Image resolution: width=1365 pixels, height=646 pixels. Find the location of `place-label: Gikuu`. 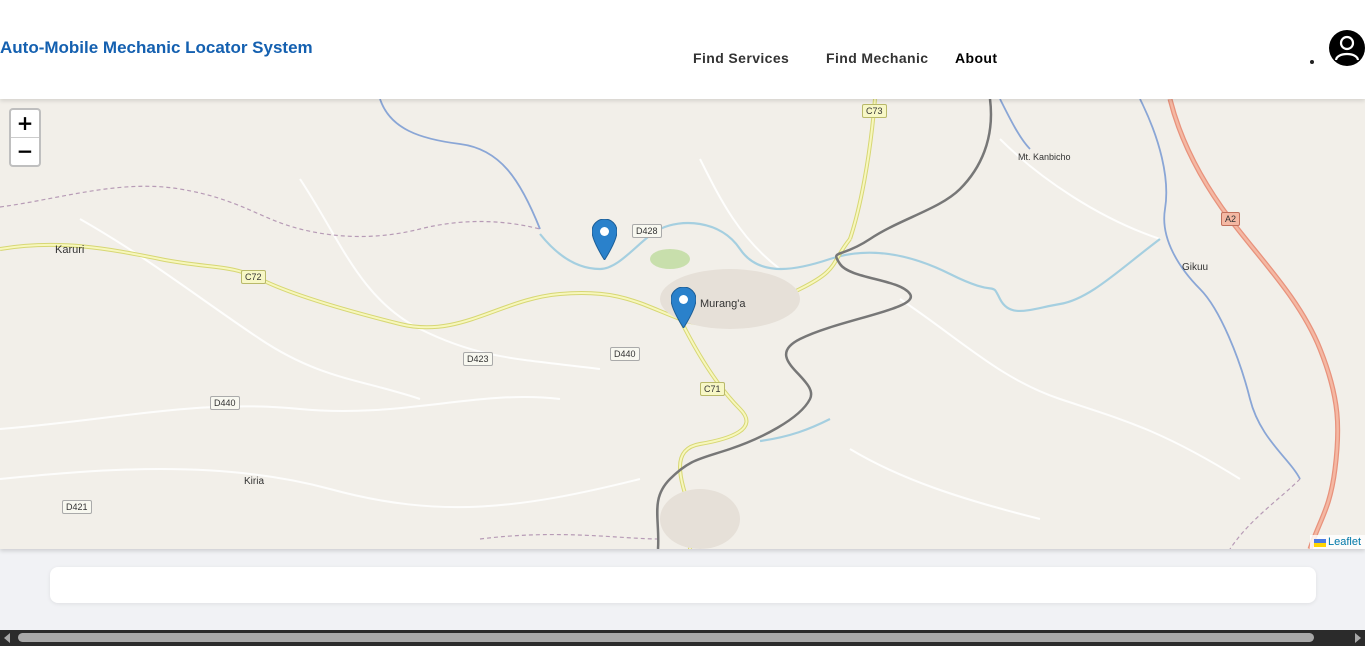

place-label: Gikuu is located at coordinates (1195, 267).